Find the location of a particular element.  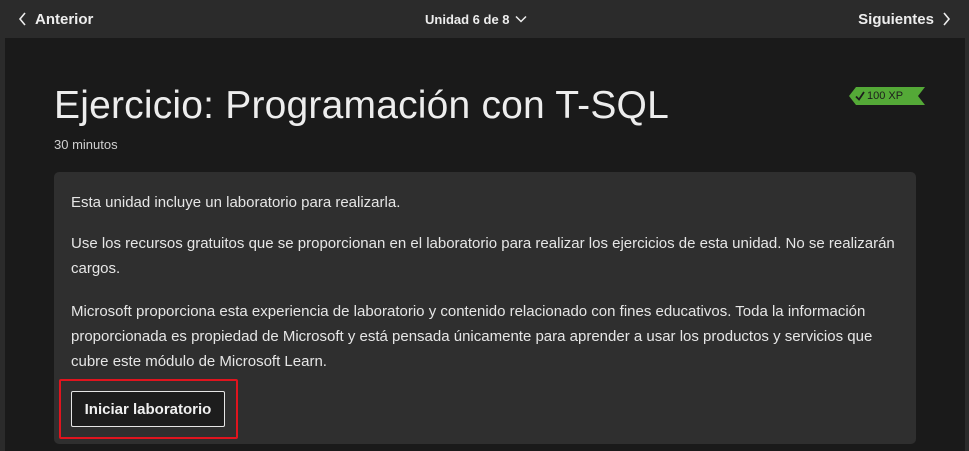

chevron-down-icon is located at coordinates (521, 19).